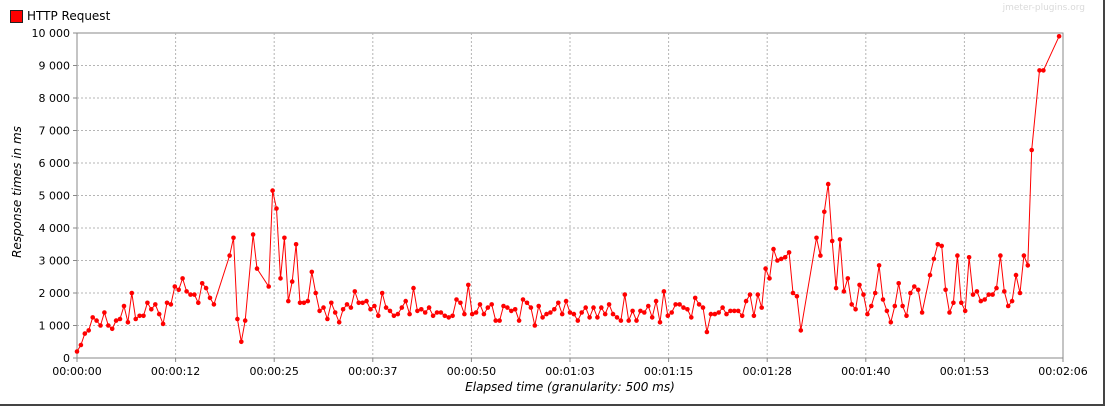  I want to click on x-tick-label: 00:00:50, so click(471, 371).